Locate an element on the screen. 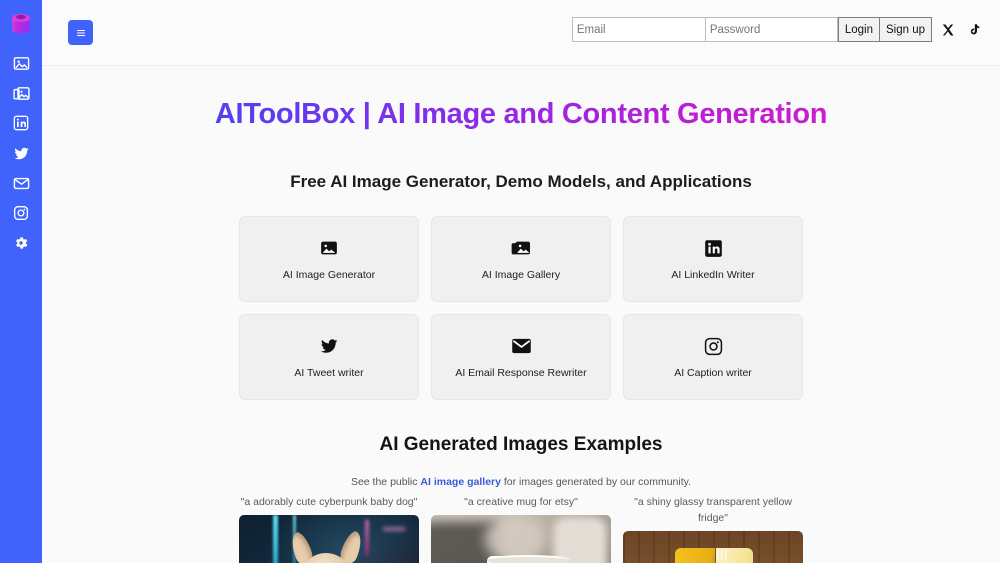 The image size is (1000, 563). sidebar-item-settings is located at coordinates (21, 243).